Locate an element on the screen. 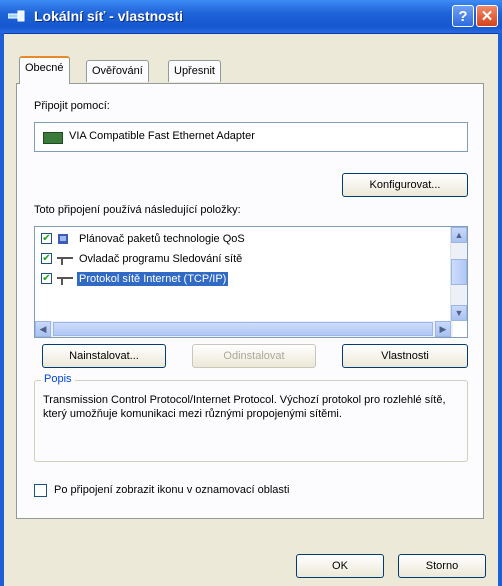  horizontal-scroll-thumb is located at coordinates (243, 329).